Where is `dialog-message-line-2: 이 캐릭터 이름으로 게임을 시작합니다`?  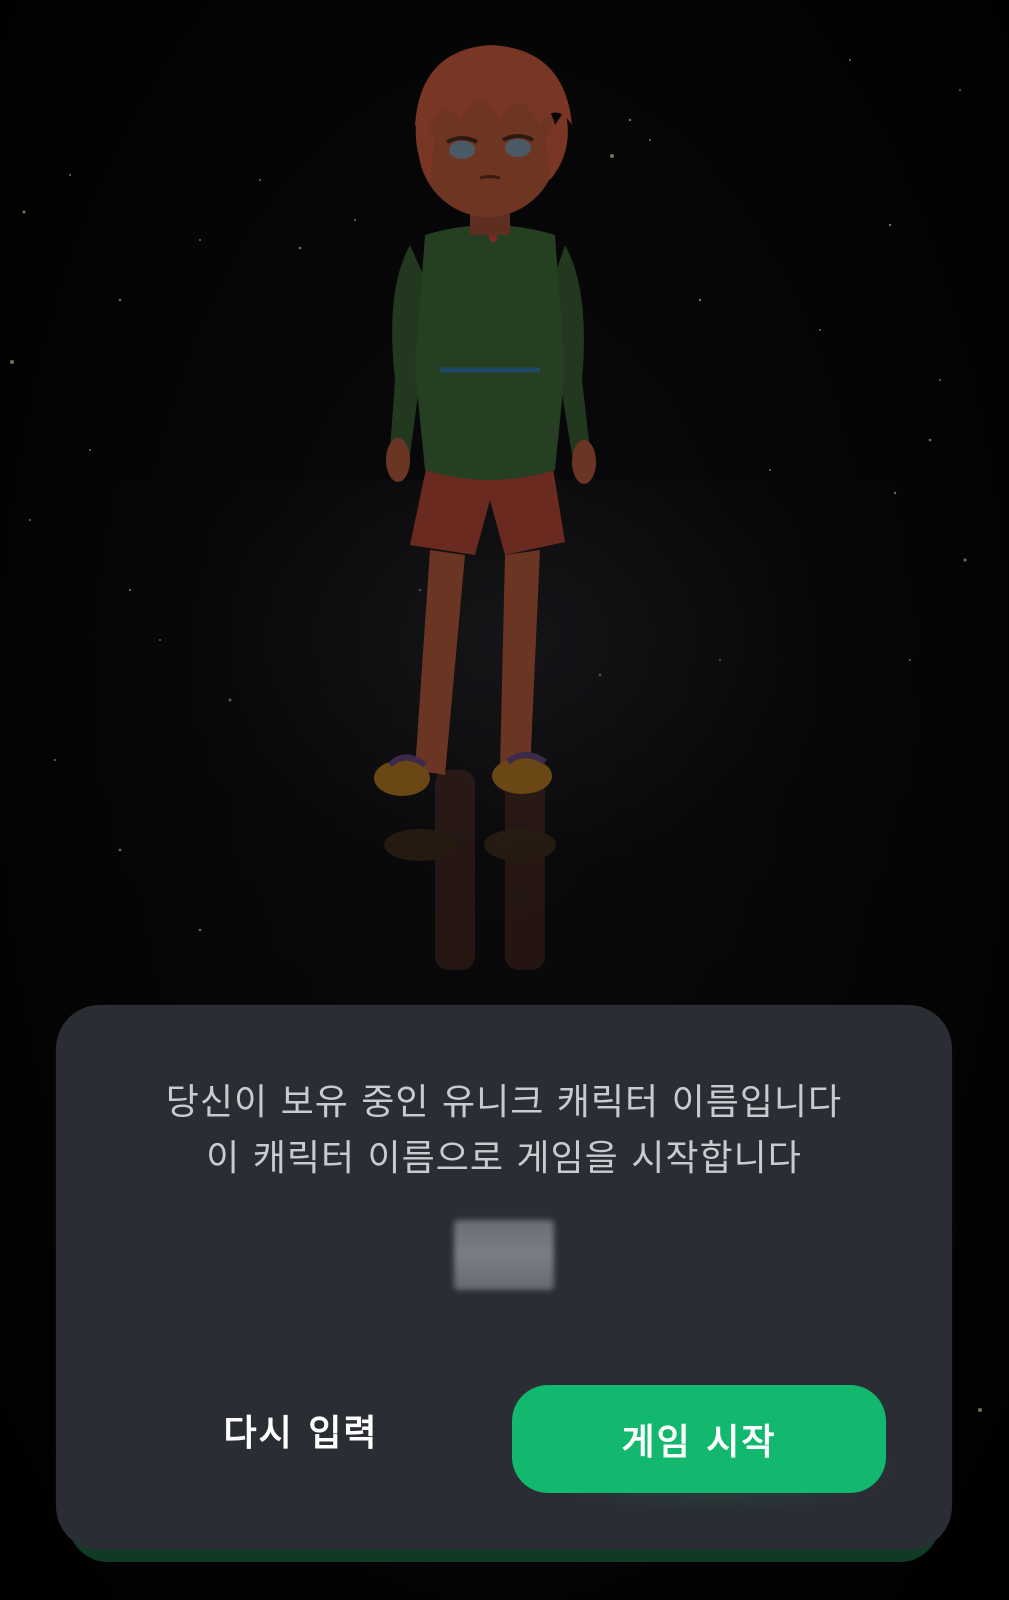
dialog-message-line-2: 이 캐릭터 이름으로 게임을 시작합니다 is located at coordinates (504, 1158).